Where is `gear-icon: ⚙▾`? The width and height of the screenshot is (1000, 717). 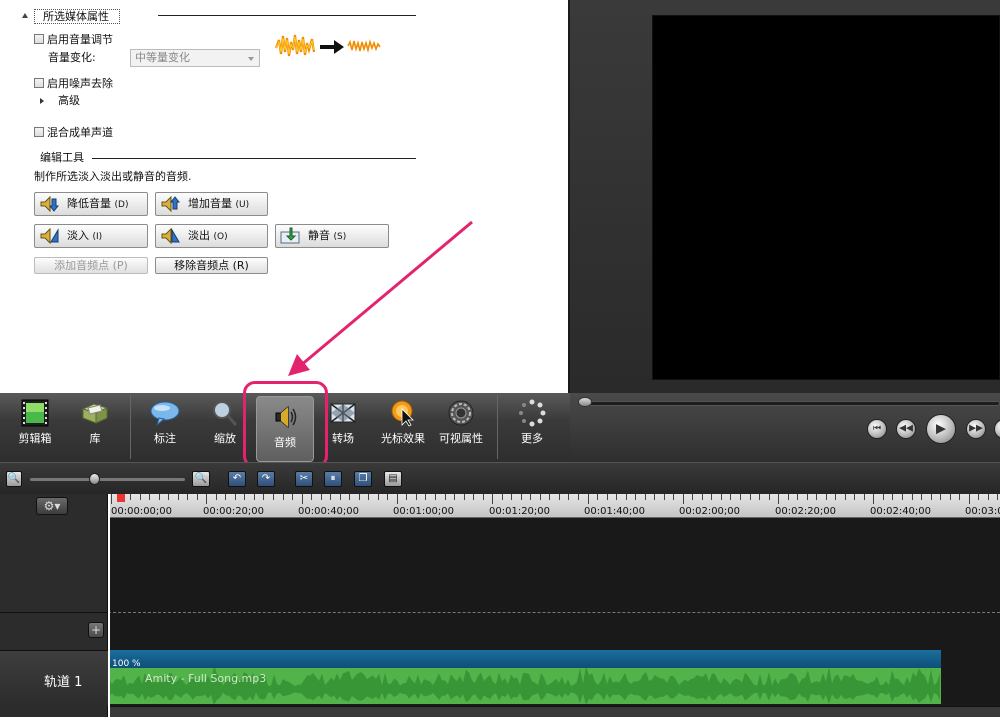 gear-icon: ⚙▾ is located at coordinates (52, 506).